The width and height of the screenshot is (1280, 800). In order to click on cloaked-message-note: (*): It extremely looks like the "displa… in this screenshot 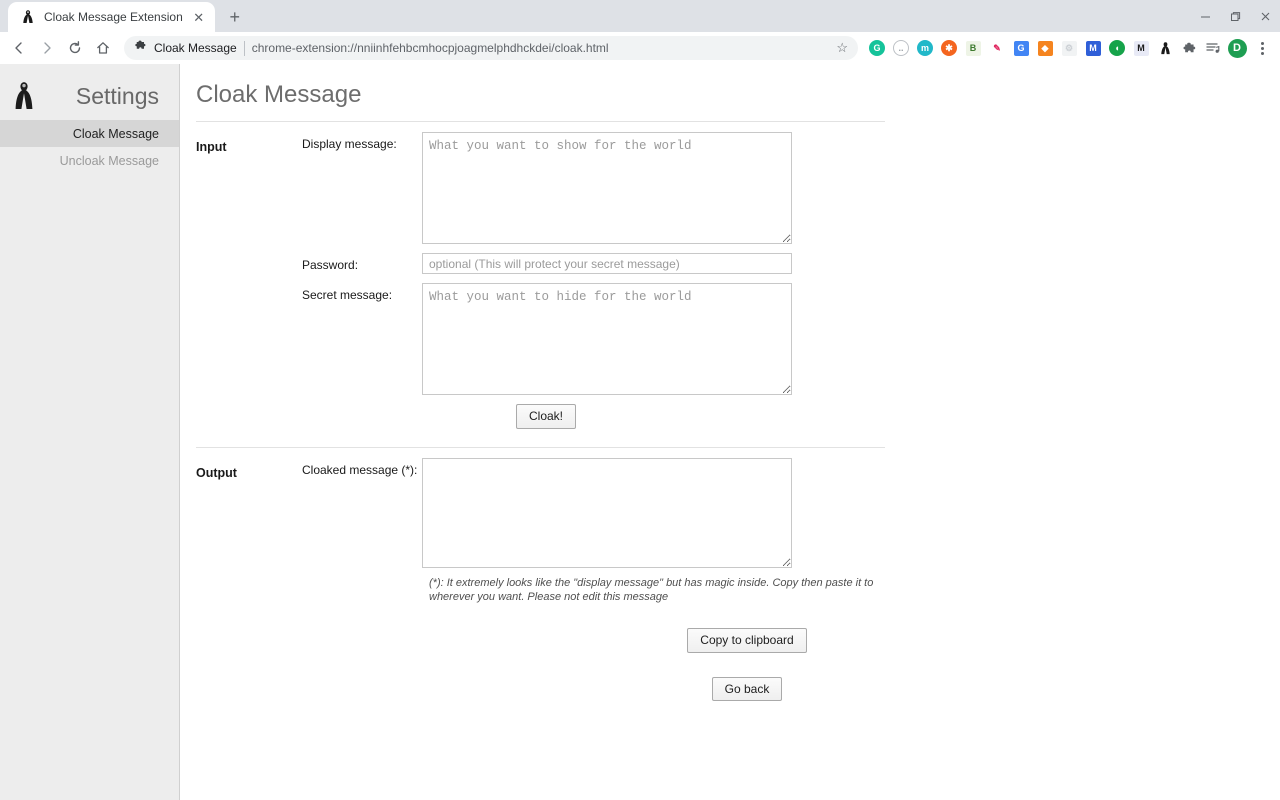, I will do `click(651, 589)`.